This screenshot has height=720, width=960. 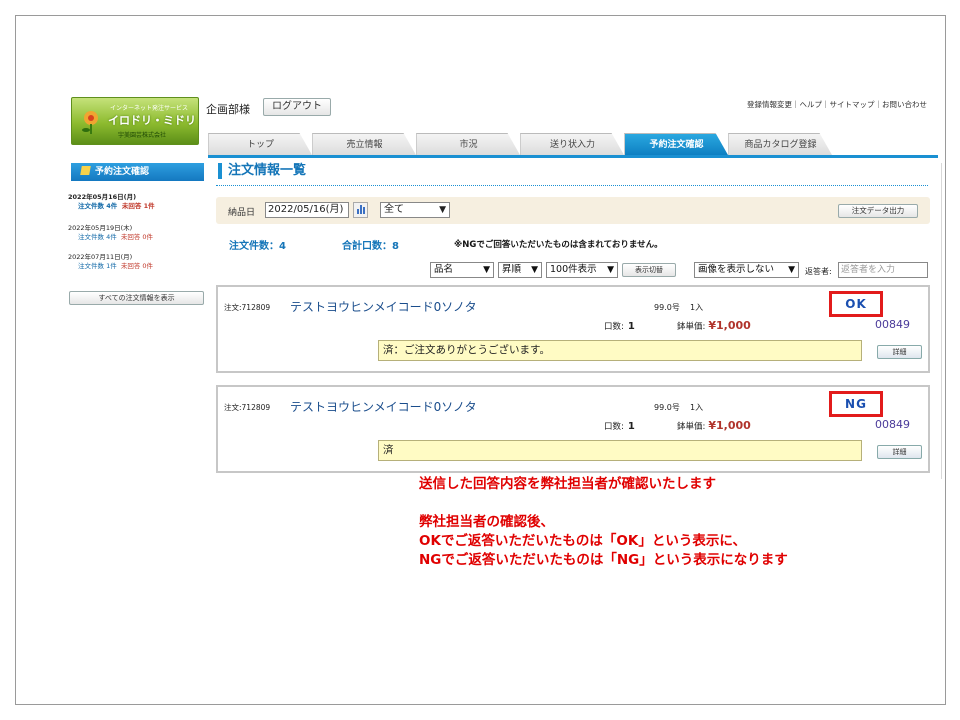 I want to click on sidebar-title: 予約注文確認, so click(x=137, y=172).